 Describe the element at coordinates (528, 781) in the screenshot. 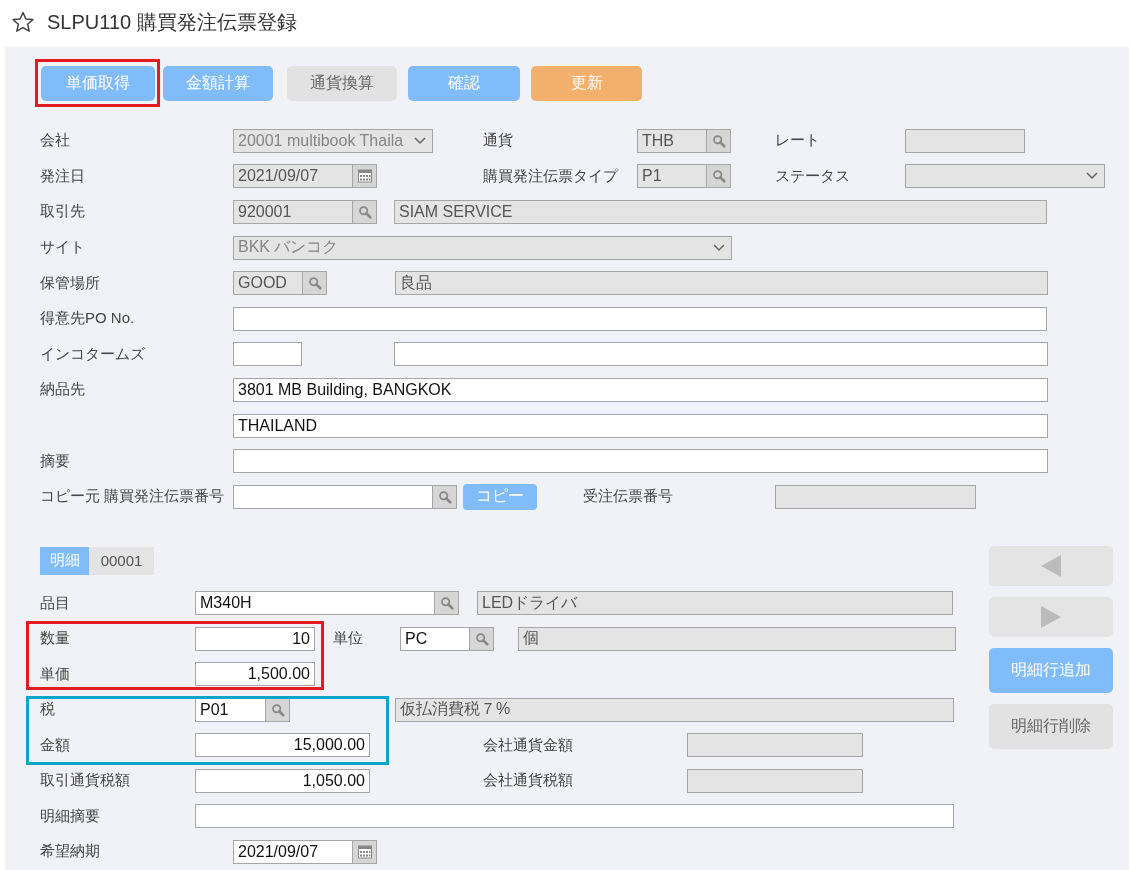

I see `field-label: 会社通貨税額` at that location.